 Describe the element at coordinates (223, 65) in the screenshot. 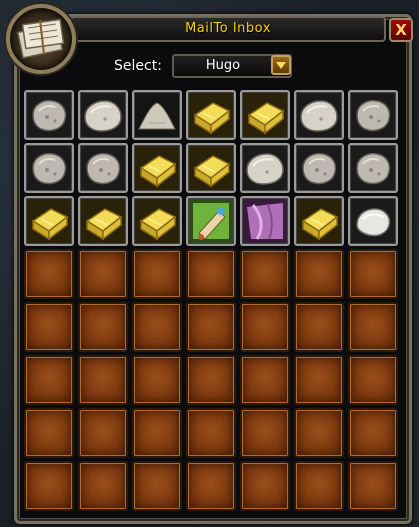

I see `character-dropdown-value: Hugo` at that location.